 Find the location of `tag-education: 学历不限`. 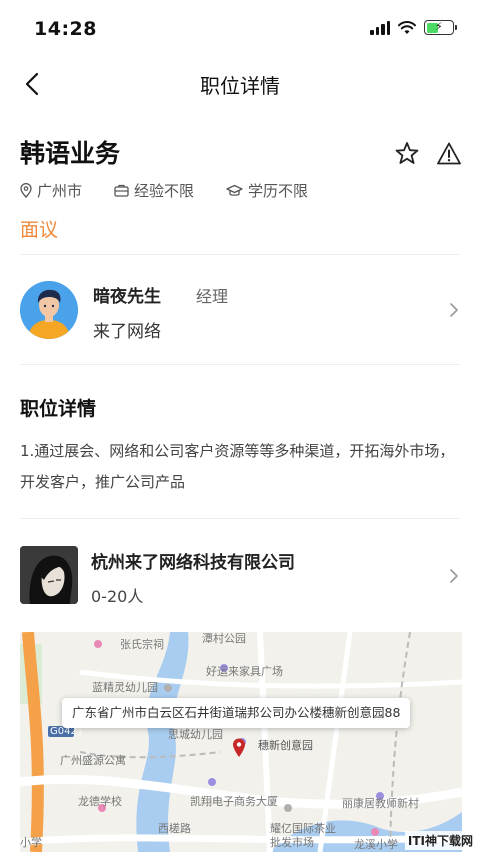

tag-education: 学历不限 is located at coordinates (267, 190).